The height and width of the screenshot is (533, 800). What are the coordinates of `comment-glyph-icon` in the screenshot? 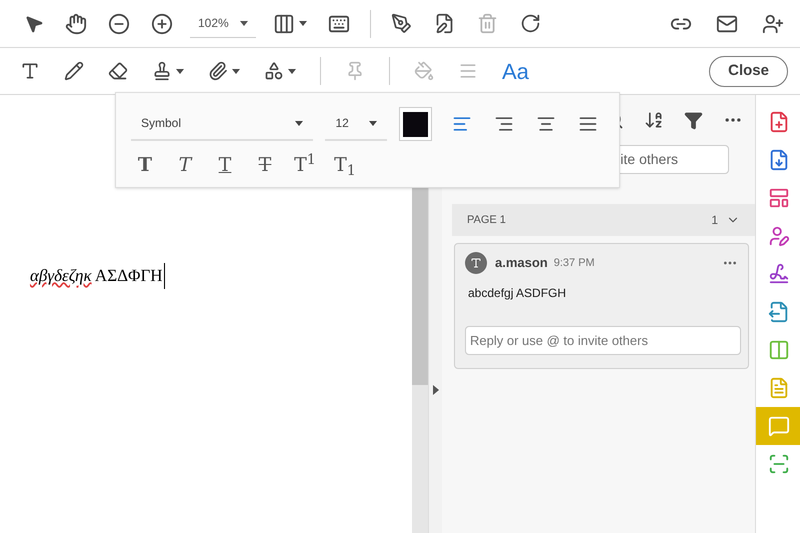 It's located at (779, 426).